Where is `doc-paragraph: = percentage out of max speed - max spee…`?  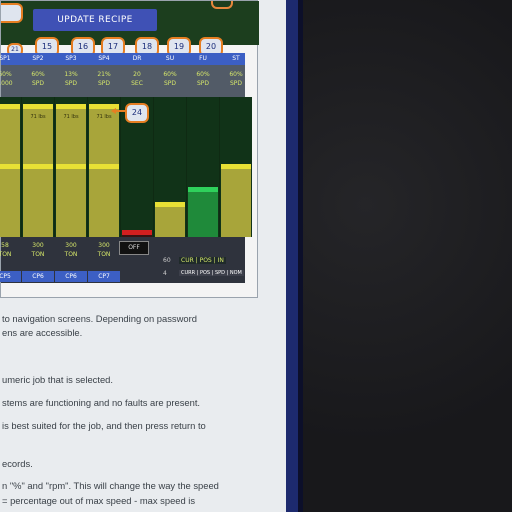 doc-paragraph: = percentage out of max speed - max spee… is located at coordinates (99, 500).